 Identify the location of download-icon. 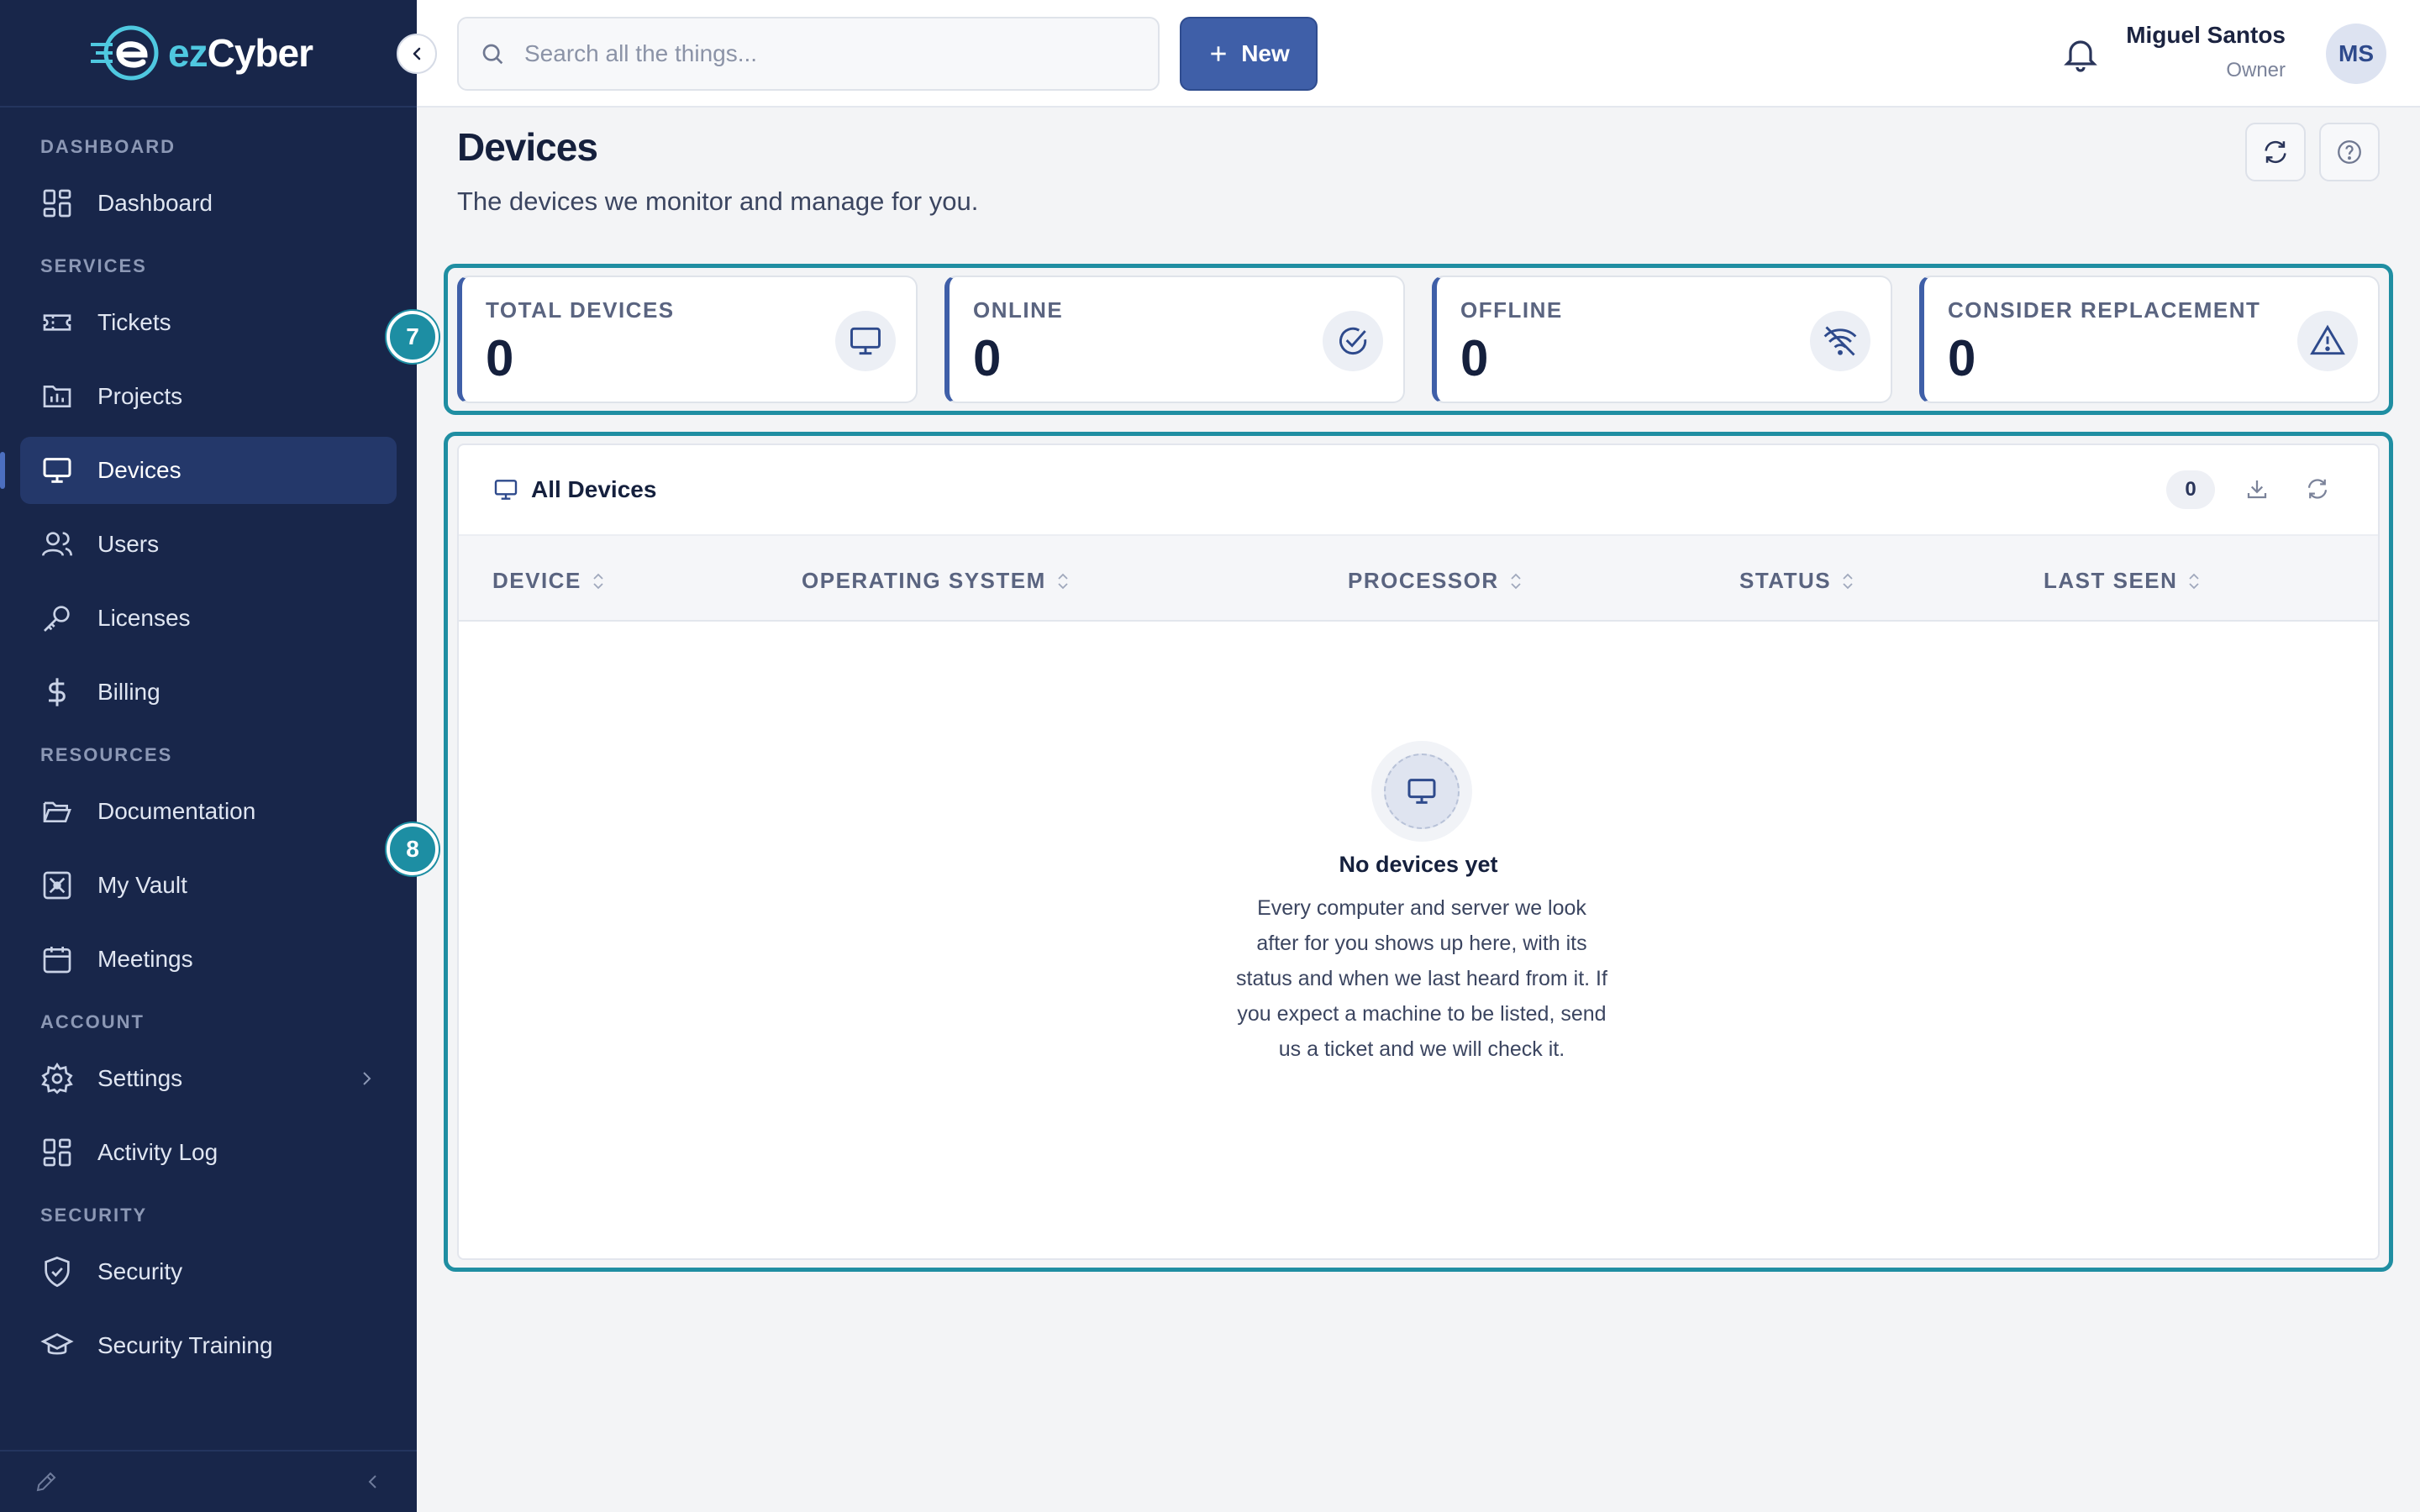
(2257, 489).